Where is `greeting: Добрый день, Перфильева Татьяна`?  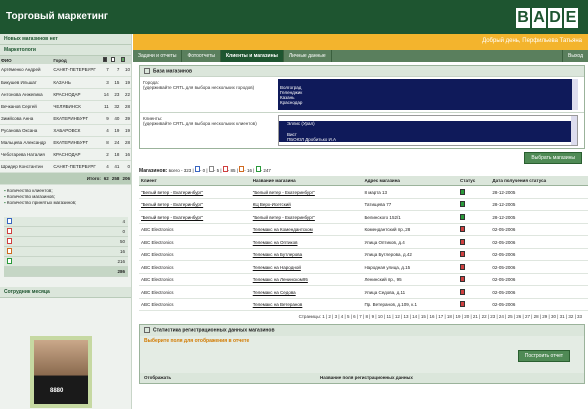 greeting: Добрый день, Перфильева Татьяна is located at coordinates (360, 42).